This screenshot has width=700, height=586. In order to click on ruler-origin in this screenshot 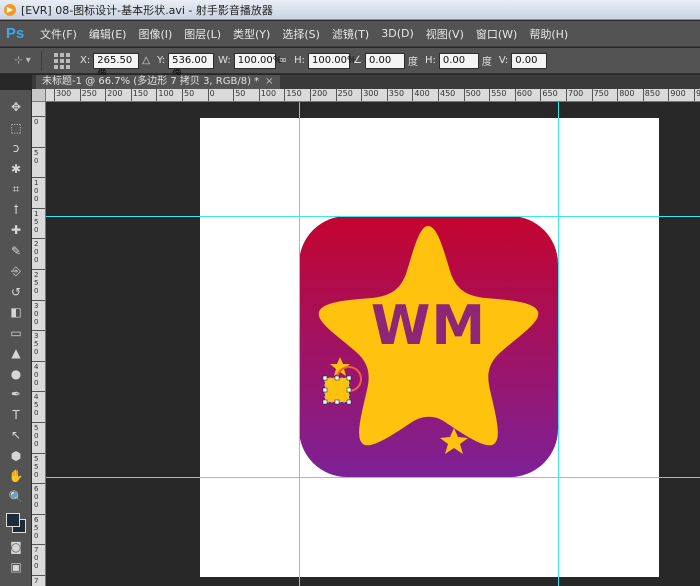, I will do `click(39, 95)`.